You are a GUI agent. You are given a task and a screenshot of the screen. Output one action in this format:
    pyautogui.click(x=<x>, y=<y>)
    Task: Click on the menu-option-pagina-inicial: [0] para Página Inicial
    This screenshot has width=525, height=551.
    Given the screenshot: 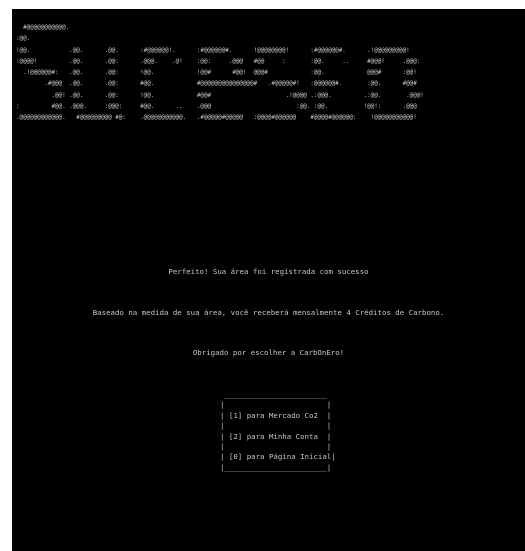 What is the action you would take?
    pyautogui.click(x=280, y=456)
    